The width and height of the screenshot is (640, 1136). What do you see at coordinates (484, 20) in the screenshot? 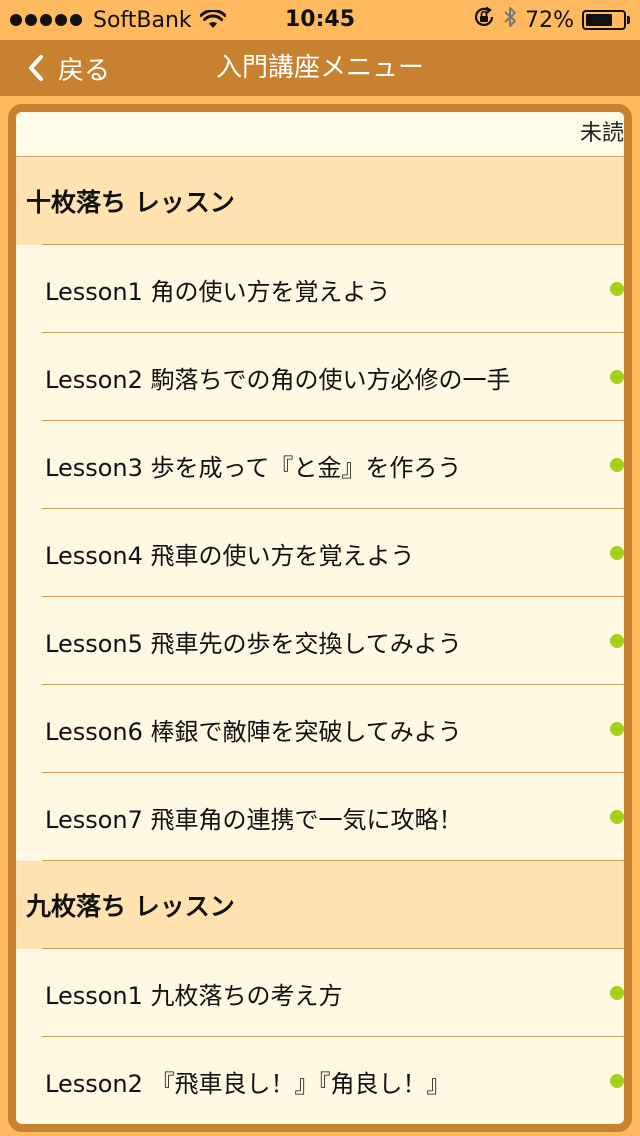
I see `rotation-lock-icon` at bounding box center [484, 20].